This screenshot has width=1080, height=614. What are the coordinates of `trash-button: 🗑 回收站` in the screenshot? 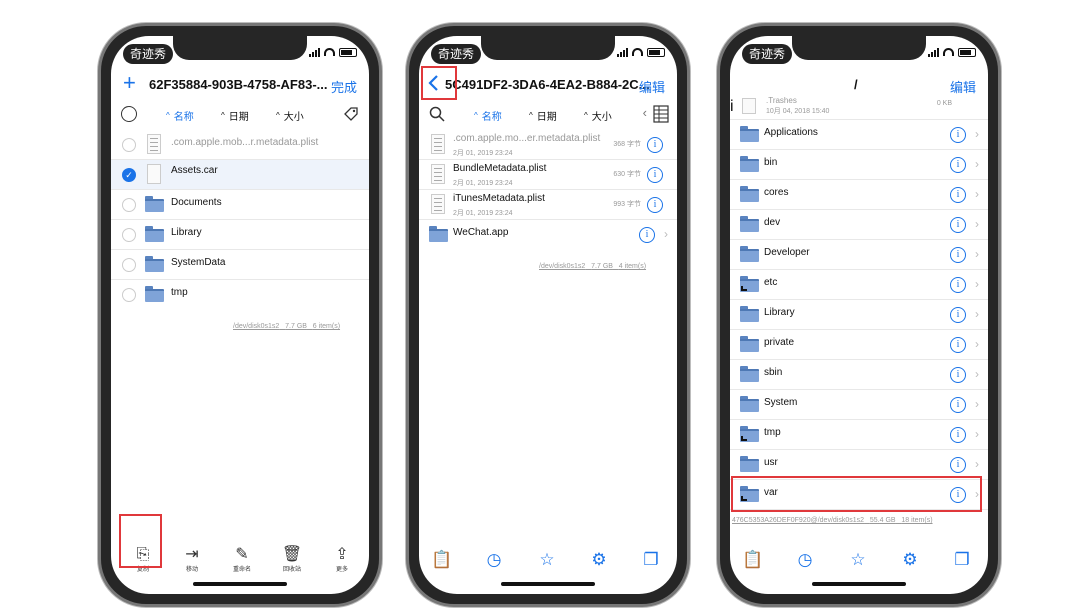 It's located at (292, 559).